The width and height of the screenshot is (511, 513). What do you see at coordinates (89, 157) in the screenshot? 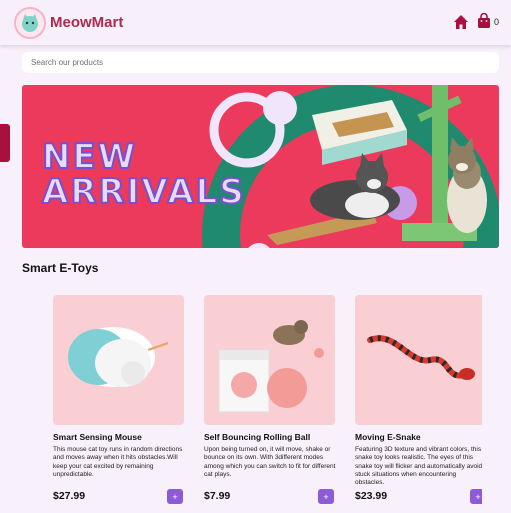
I see `banner-headline-line1: NEW` at bounding box center [89, 157].